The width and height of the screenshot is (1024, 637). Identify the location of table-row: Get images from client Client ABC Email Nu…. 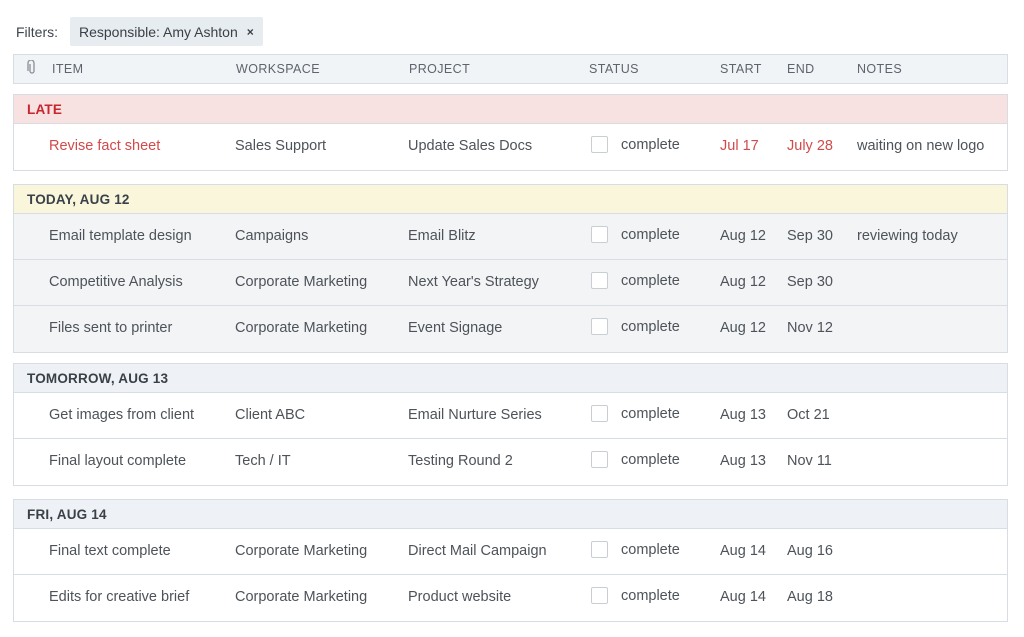
(510, 416).